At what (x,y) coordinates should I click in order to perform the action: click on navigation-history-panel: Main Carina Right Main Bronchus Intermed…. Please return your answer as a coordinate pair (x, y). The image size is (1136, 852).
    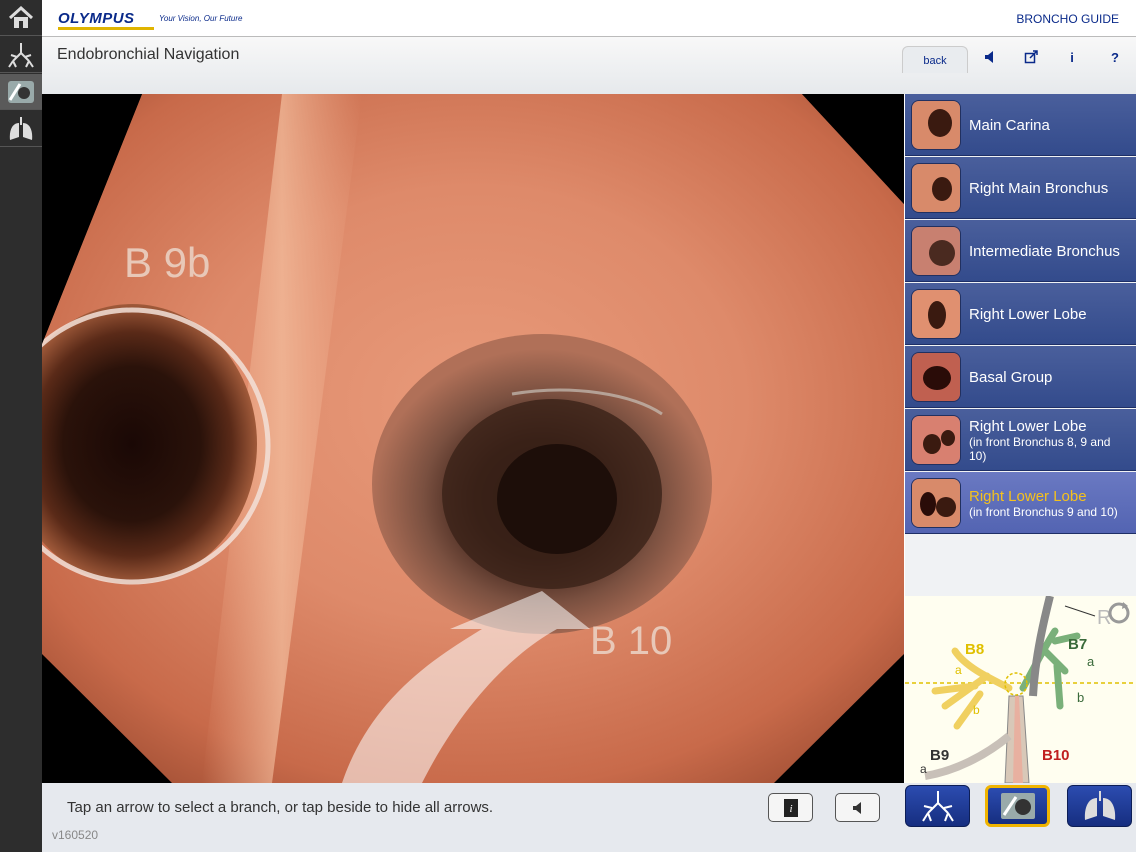
    Looking at the image, I should click on (1020, 345).